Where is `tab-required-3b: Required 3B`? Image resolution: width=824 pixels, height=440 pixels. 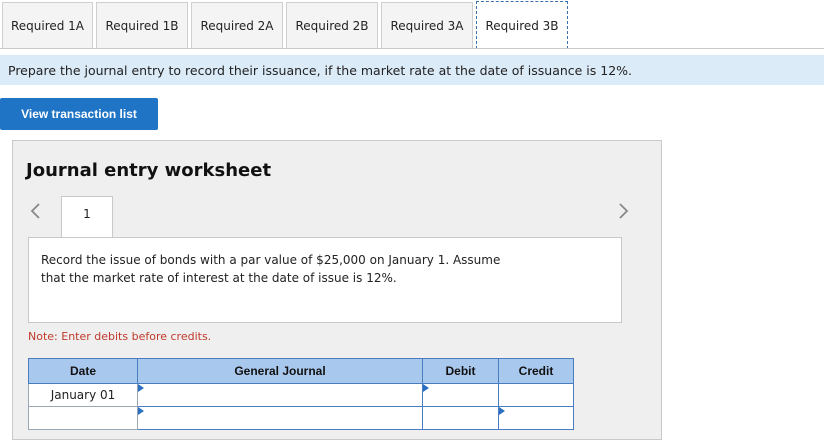
tab-required-3b: Required 3B is located at coordinates (522, 25).